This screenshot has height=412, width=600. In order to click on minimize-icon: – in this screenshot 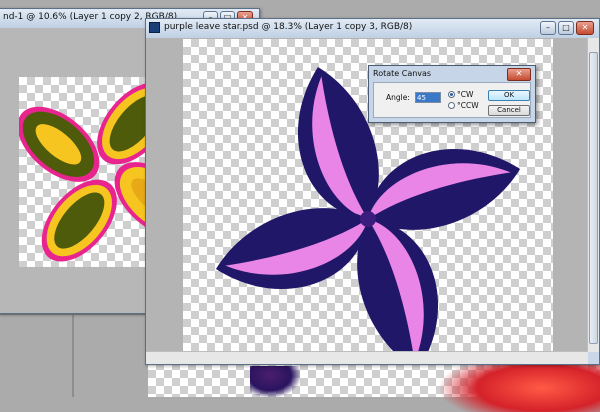, I will do `click(548, 28)`.